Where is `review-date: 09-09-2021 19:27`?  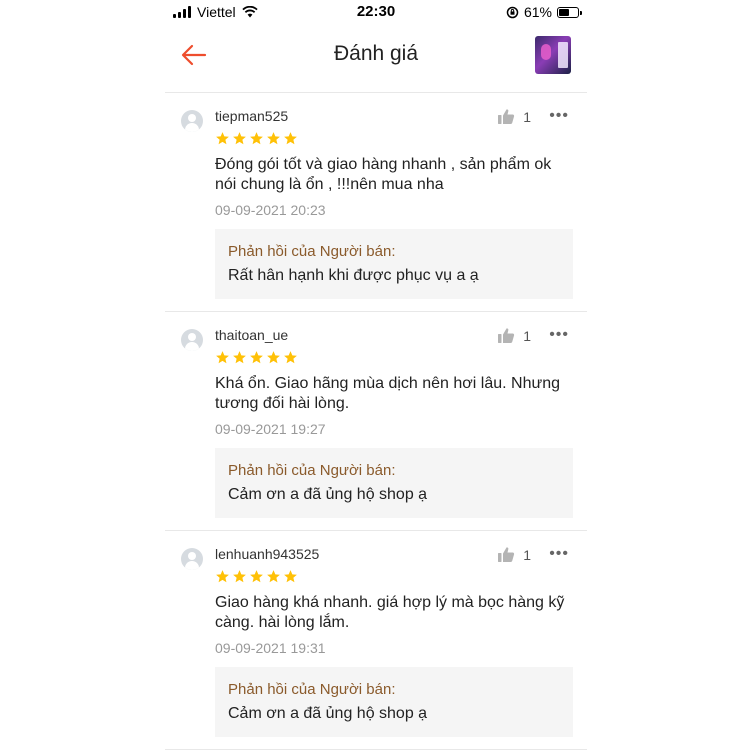
review-date: 09-09-2021 19:27 is located at coordinates (270, 429).